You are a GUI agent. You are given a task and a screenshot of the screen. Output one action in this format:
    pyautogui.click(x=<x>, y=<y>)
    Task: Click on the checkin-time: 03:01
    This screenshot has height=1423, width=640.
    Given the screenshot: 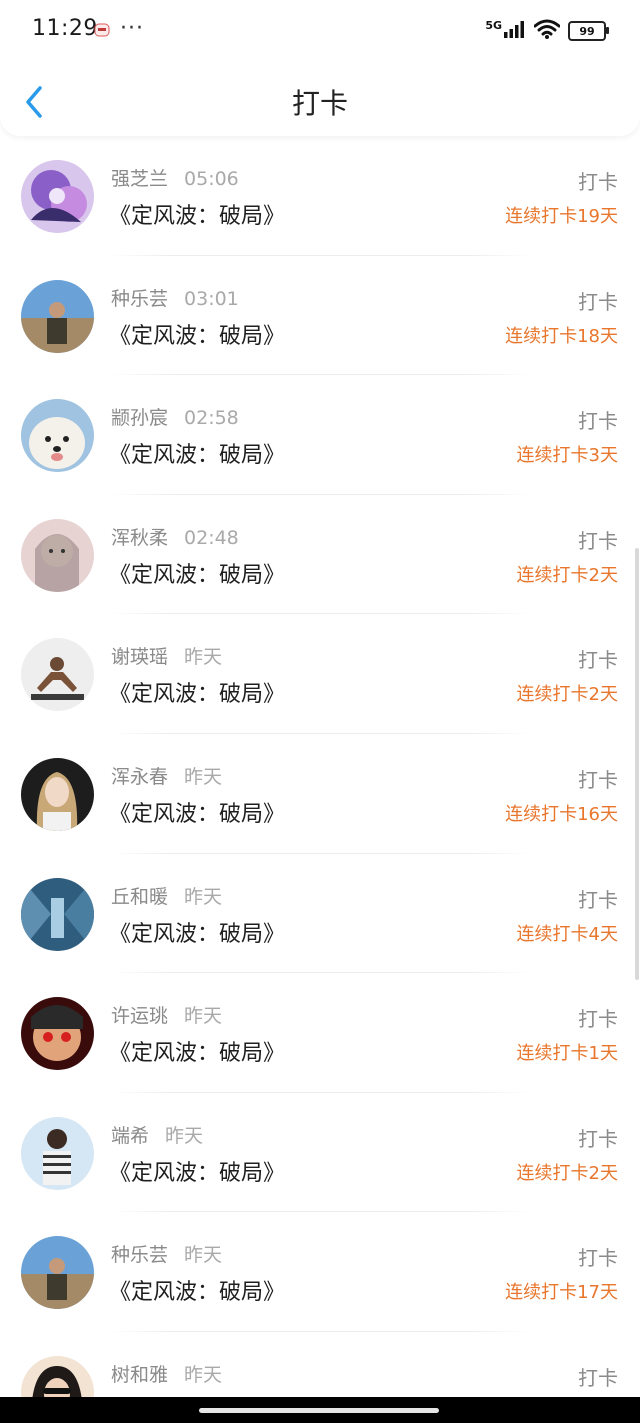 What is the action you would take?
    pyautogui.click(x=211, y=298)
    